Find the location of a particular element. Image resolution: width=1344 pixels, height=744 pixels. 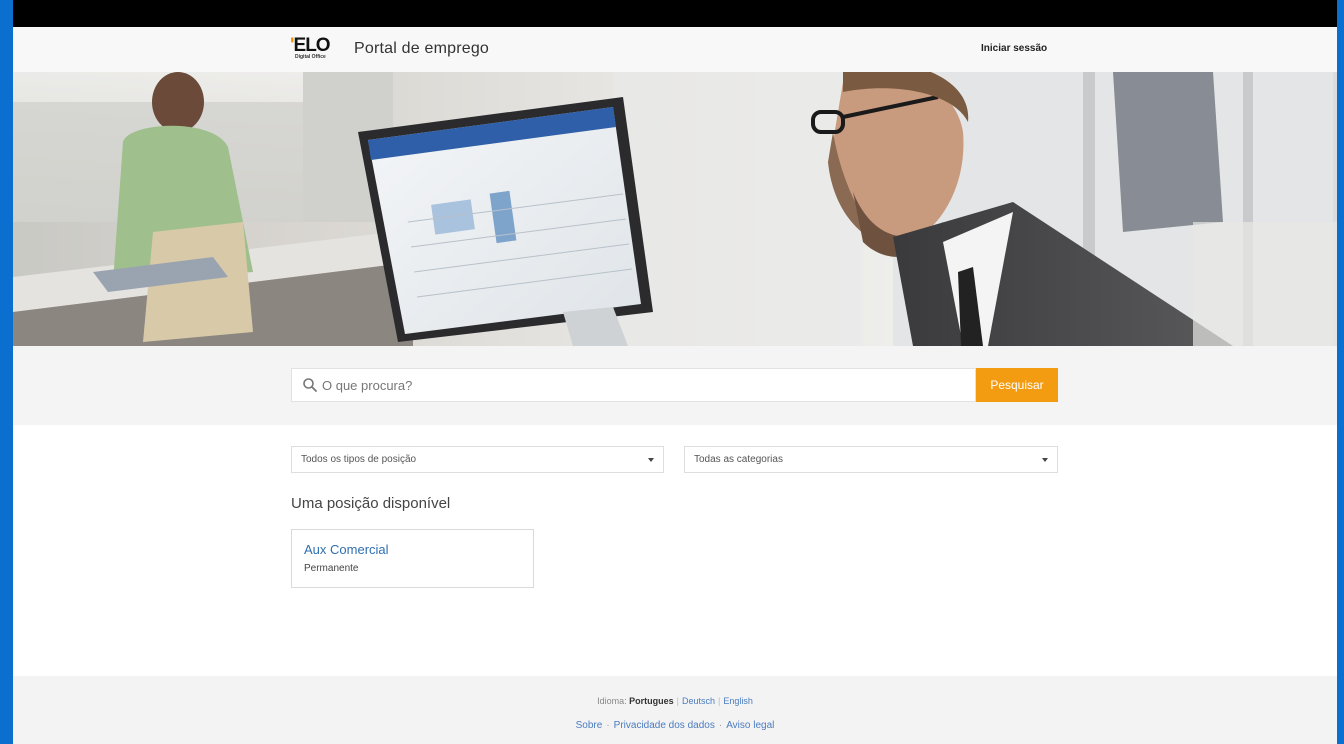

footer-link-about: Sobre is located at coordinates (589, 725).